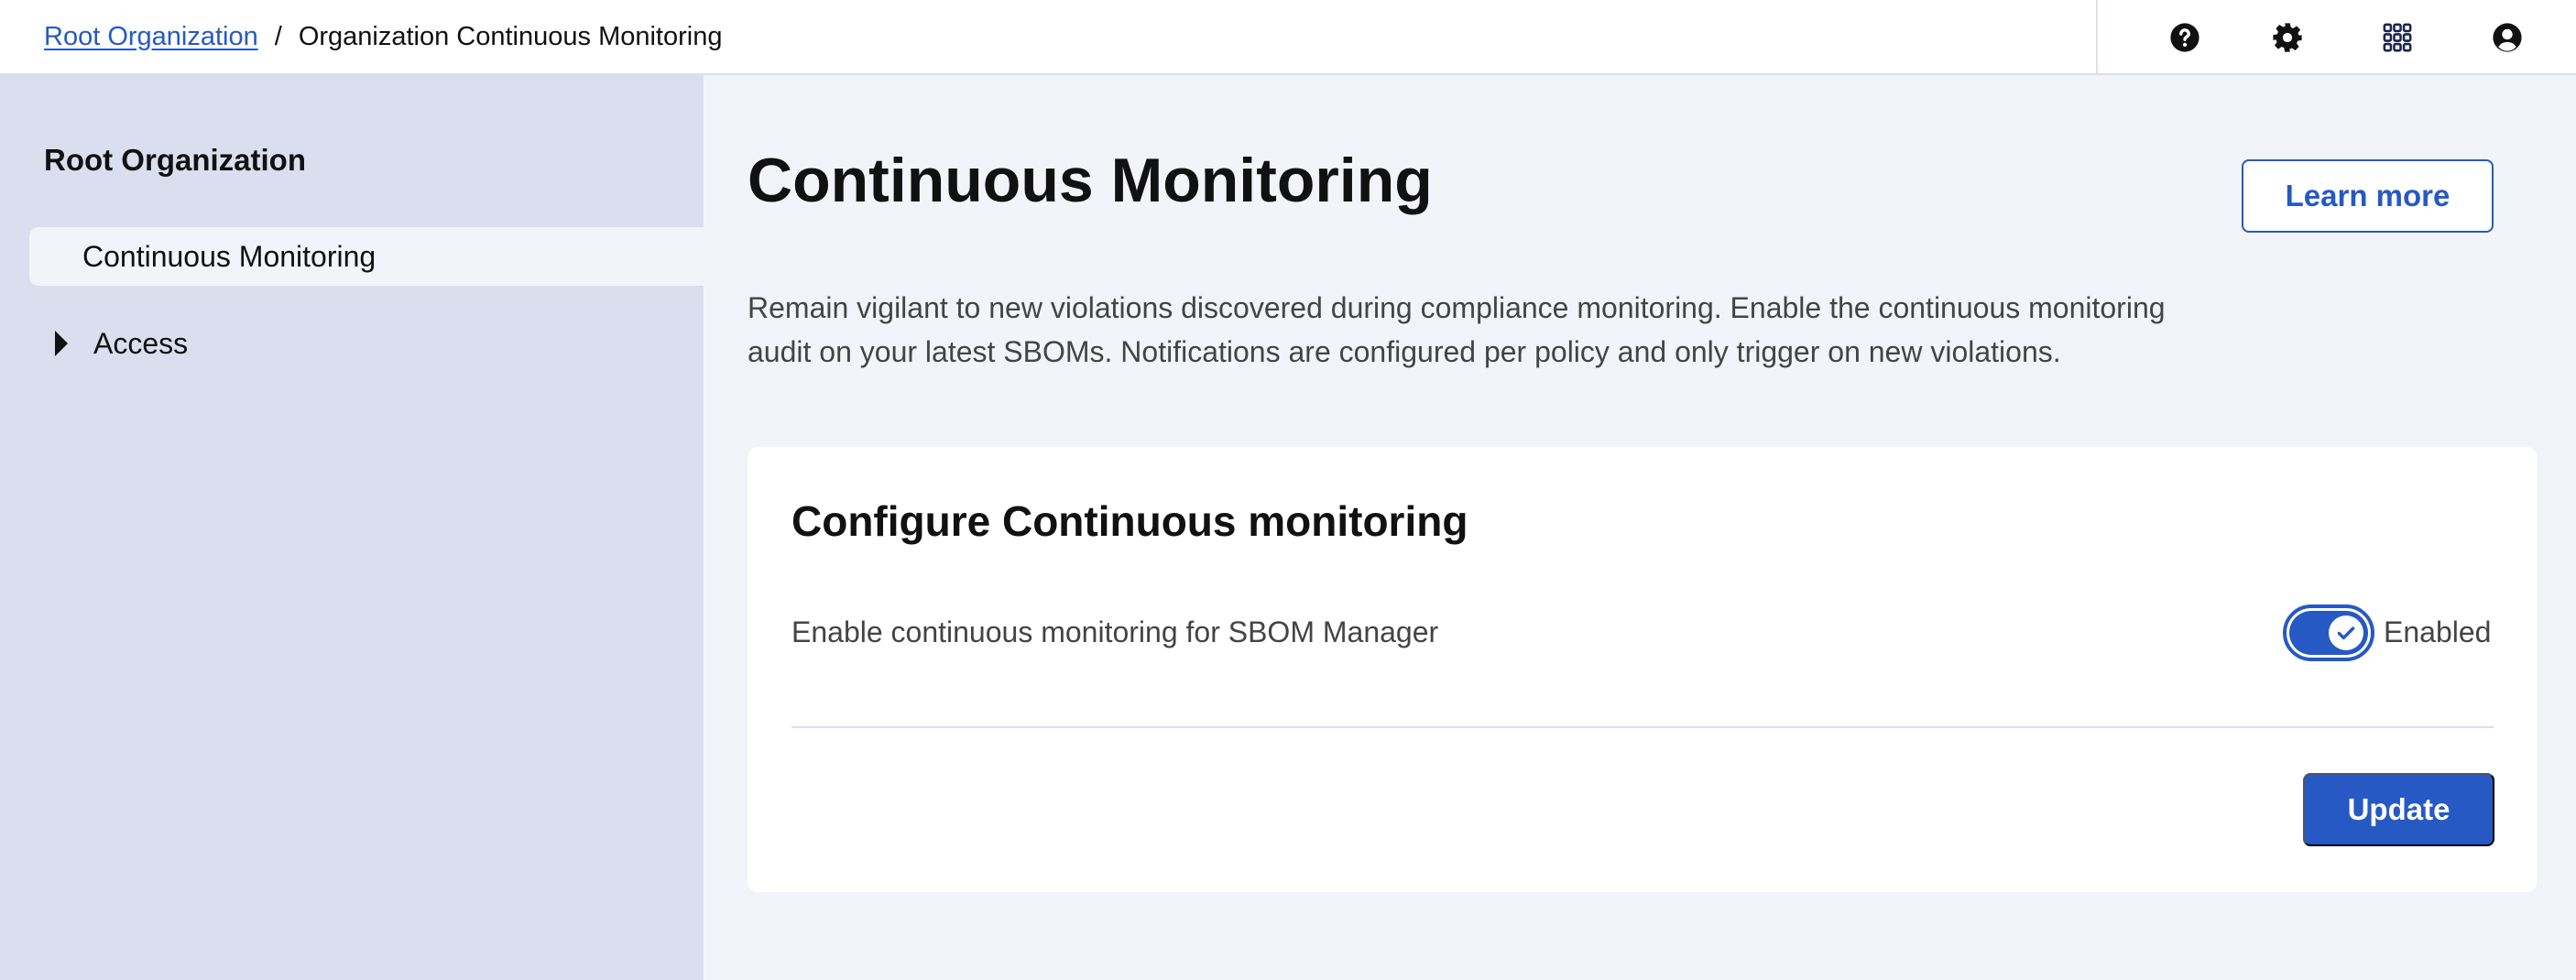 This screenshot has height=980, width=2576. What do you see at coordinates (2368, 196) in the screenshot?
I see `learn-more-button: Learn more` at bounding box center [2368, 196].